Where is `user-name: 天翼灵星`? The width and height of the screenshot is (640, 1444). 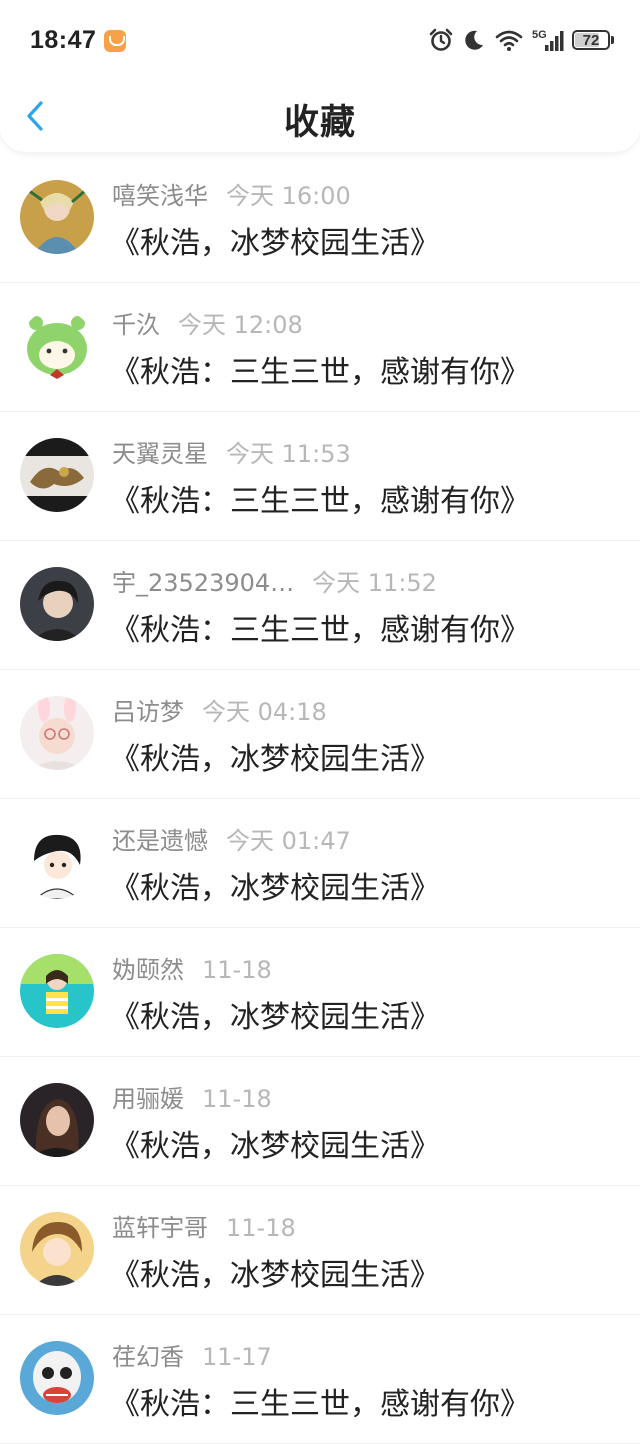
user-name: 天翼灵星 is located at coordinates (160, 454).